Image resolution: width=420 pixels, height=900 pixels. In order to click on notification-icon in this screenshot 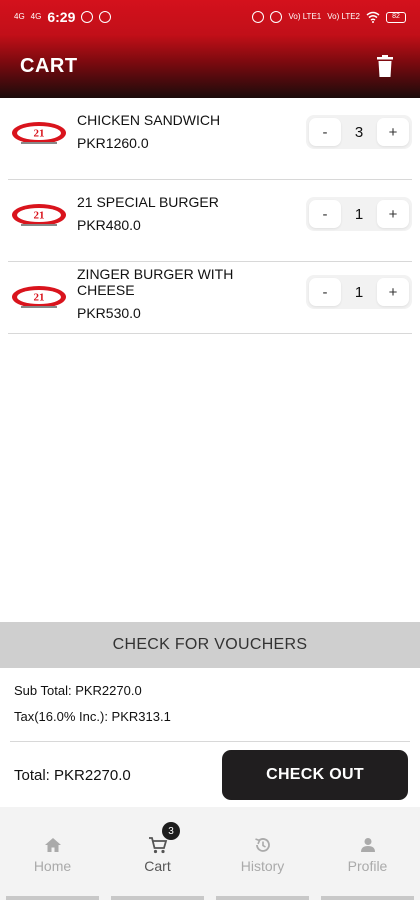, I will do `click(87, 17)`.